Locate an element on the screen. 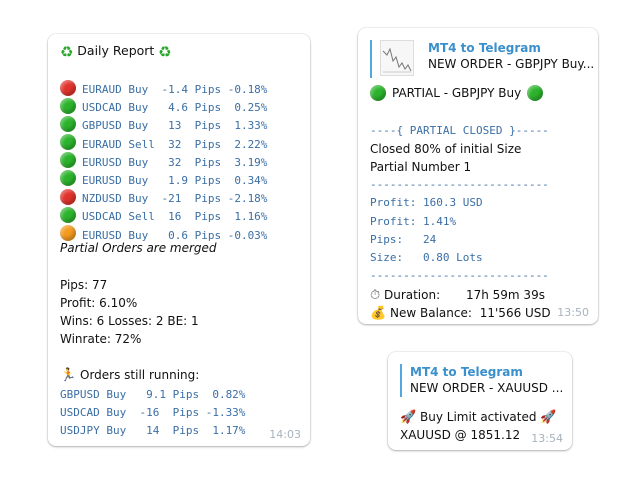 The image size is (640, 480). running-header: 🏃 Orders still running: is located at coordinates (129, 375).